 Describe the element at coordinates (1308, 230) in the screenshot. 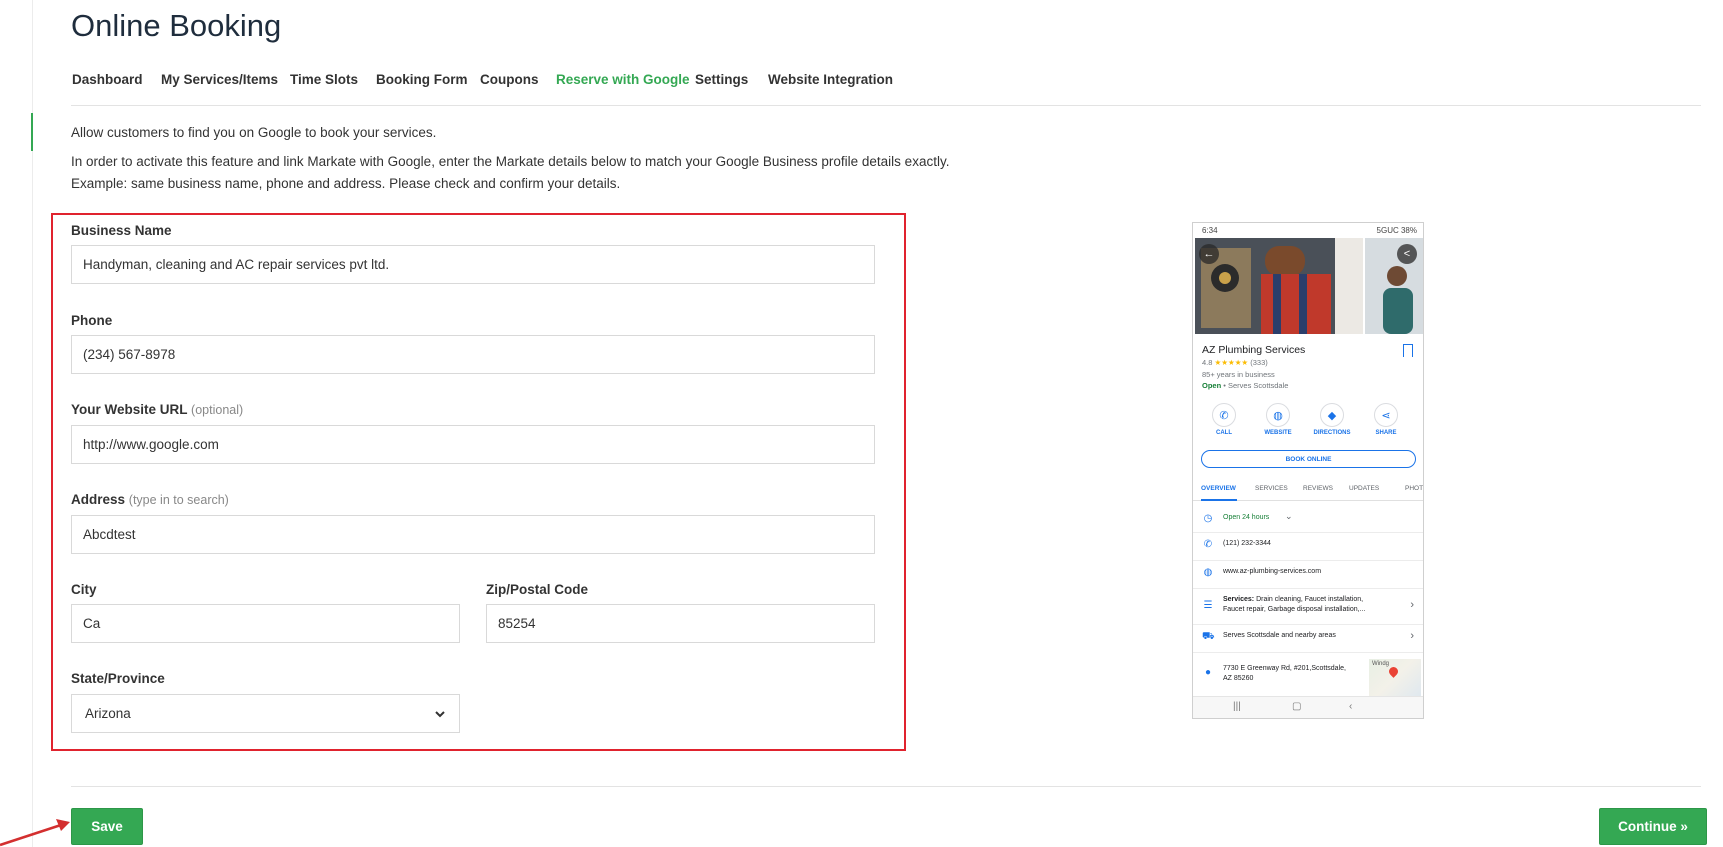

I see `preview-status-bar: 6:34 5GUC 38%` at that location.